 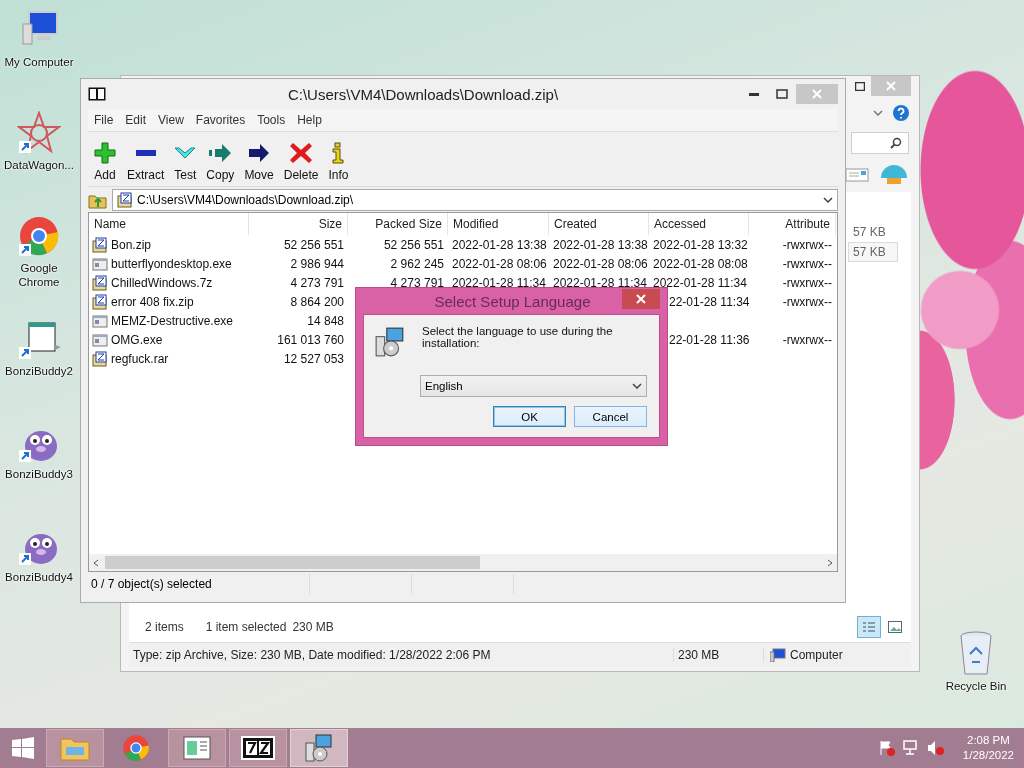 I want to click on clock-date: 1/28/2022, so click(x=988, y=755).